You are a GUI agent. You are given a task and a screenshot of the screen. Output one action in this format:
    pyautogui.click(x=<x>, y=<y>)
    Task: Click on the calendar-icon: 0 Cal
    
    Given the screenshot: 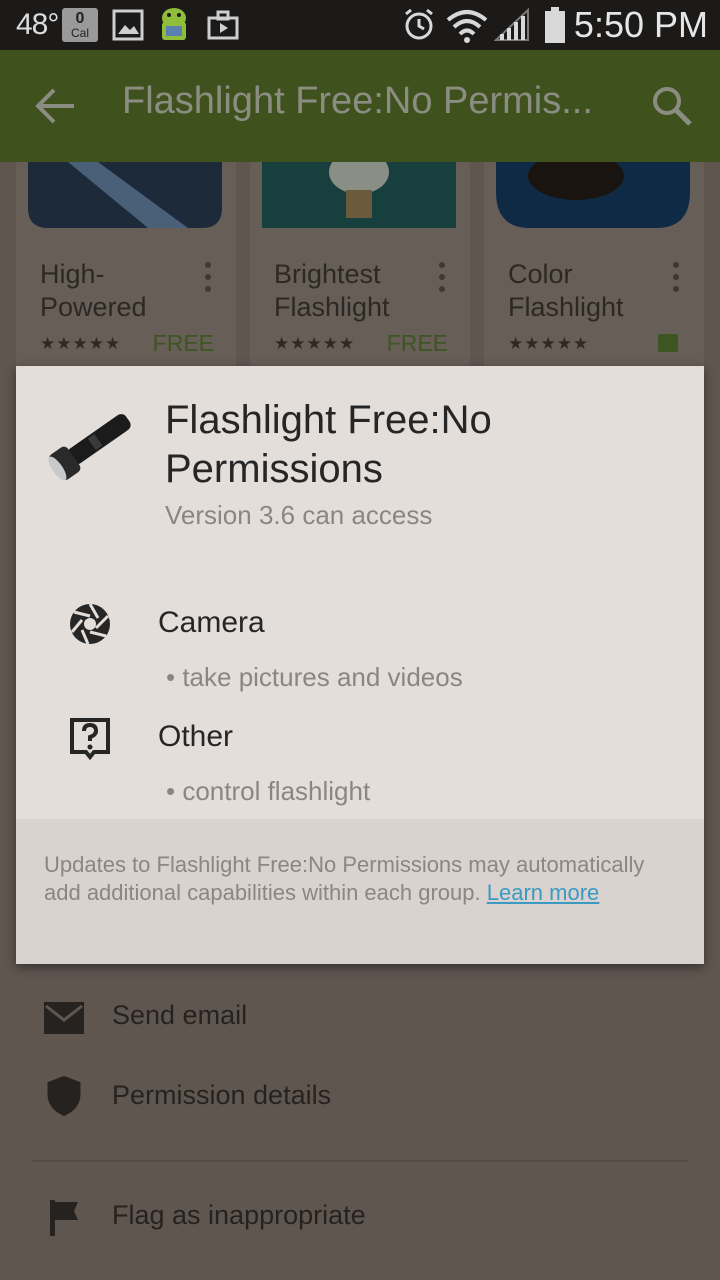 What is the action you would take?
    pyautogui.click(x=80, y=25)
    